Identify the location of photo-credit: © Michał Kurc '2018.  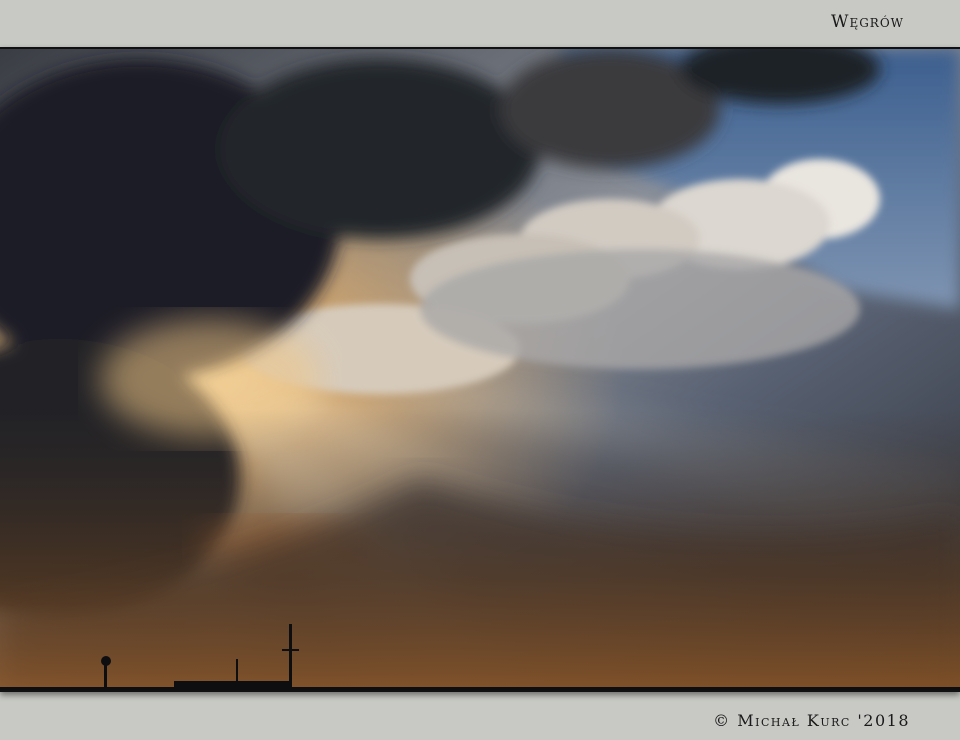
(811, 720).